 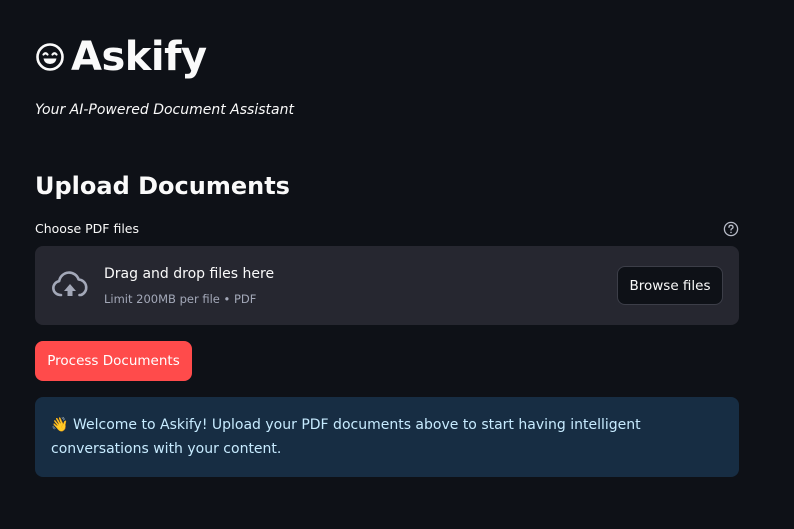 I want to click on browse-files-button: Browse files, so click(x=670, y=285).